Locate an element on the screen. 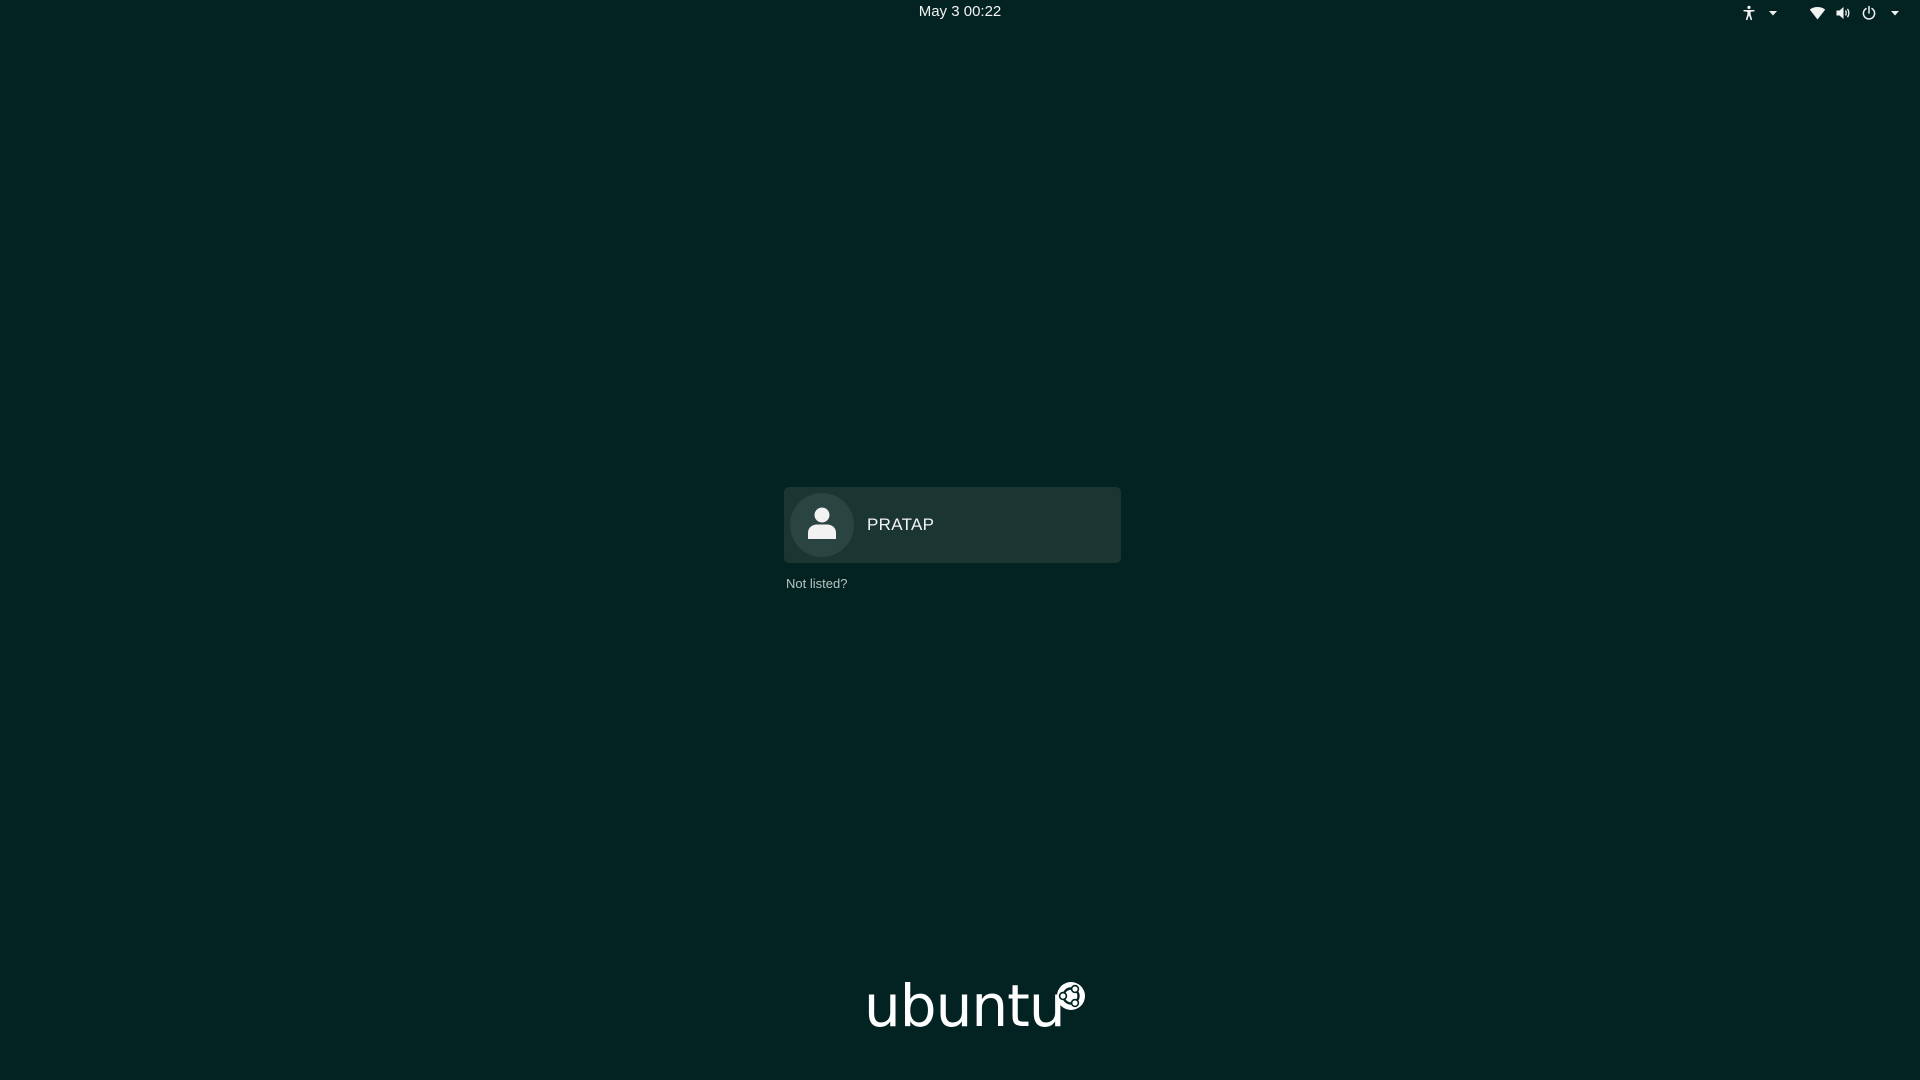  wifi-icon is located at coordinates (1817, 13).